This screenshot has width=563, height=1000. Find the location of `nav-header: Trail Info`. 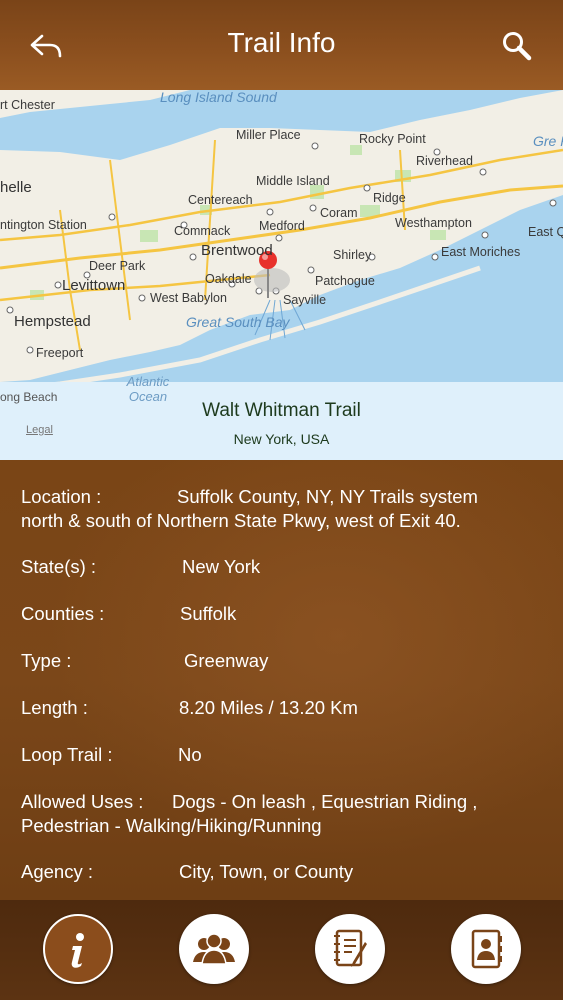

nav-header: Trail Info is located at coordinates (281, 45).